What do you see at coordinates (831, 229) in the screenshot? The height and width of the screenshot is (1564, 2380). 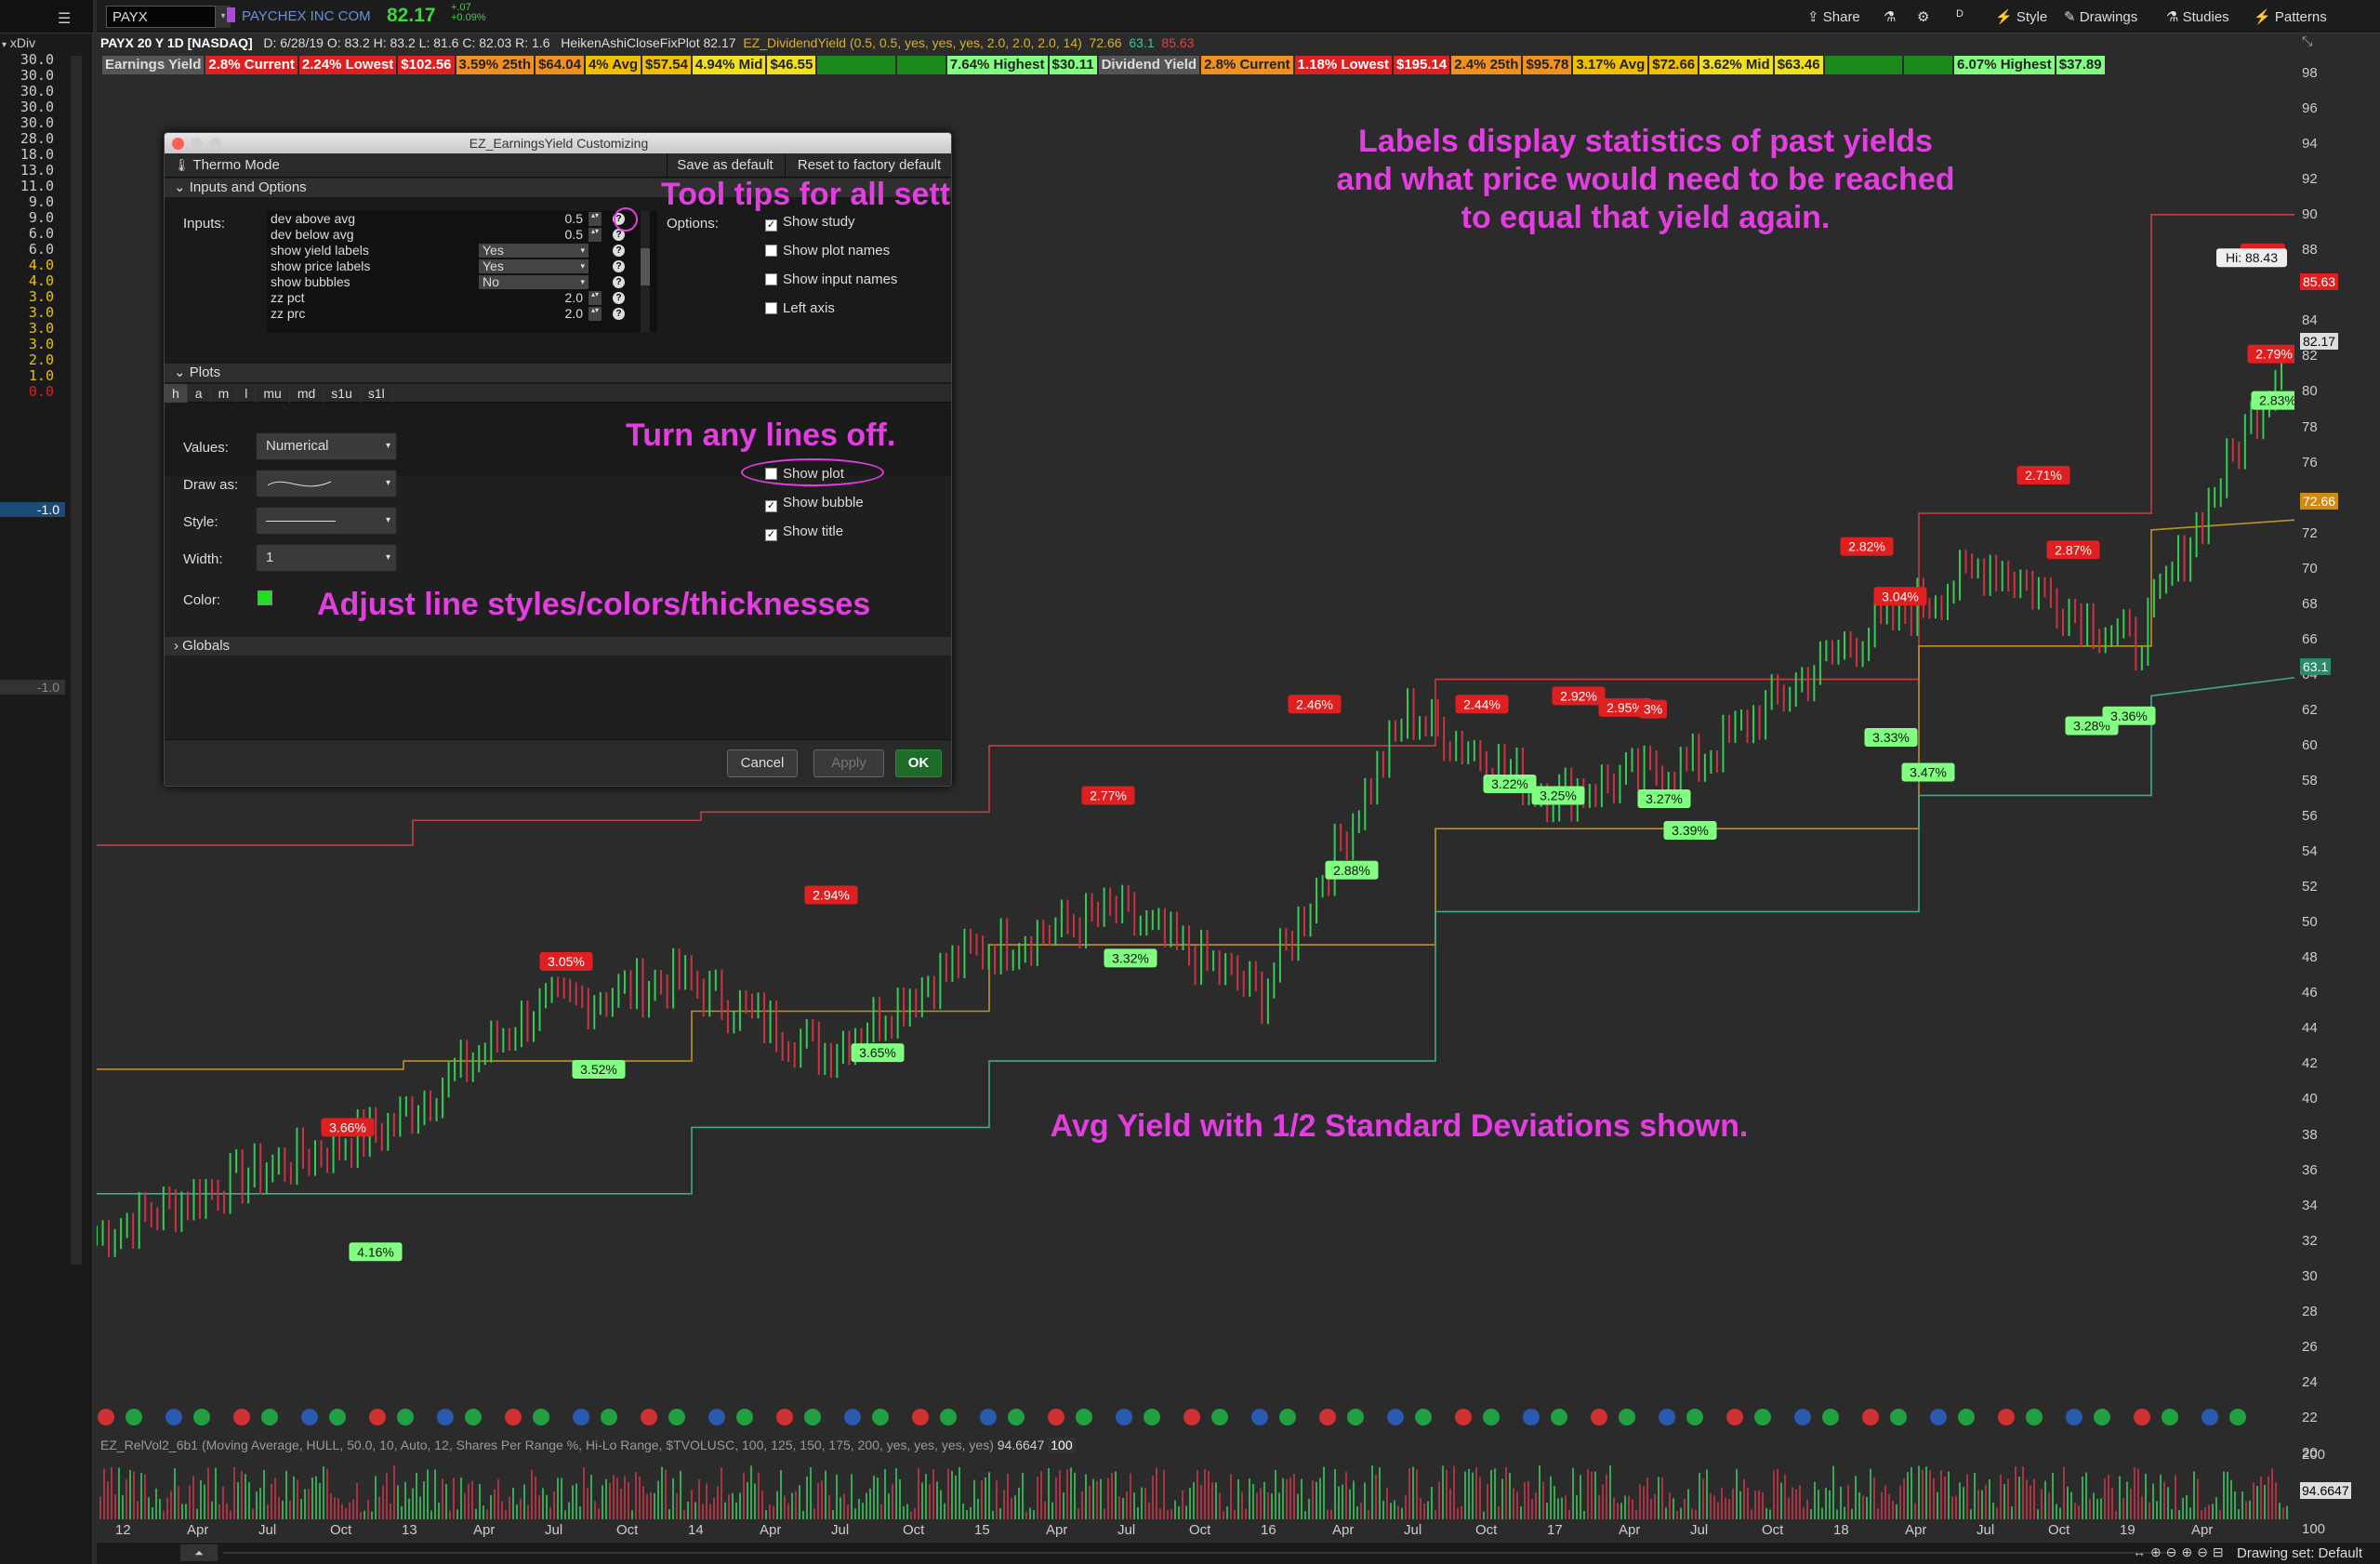 I see `option-checkbox: ✓ Show study` at bounding box center [831, 229].